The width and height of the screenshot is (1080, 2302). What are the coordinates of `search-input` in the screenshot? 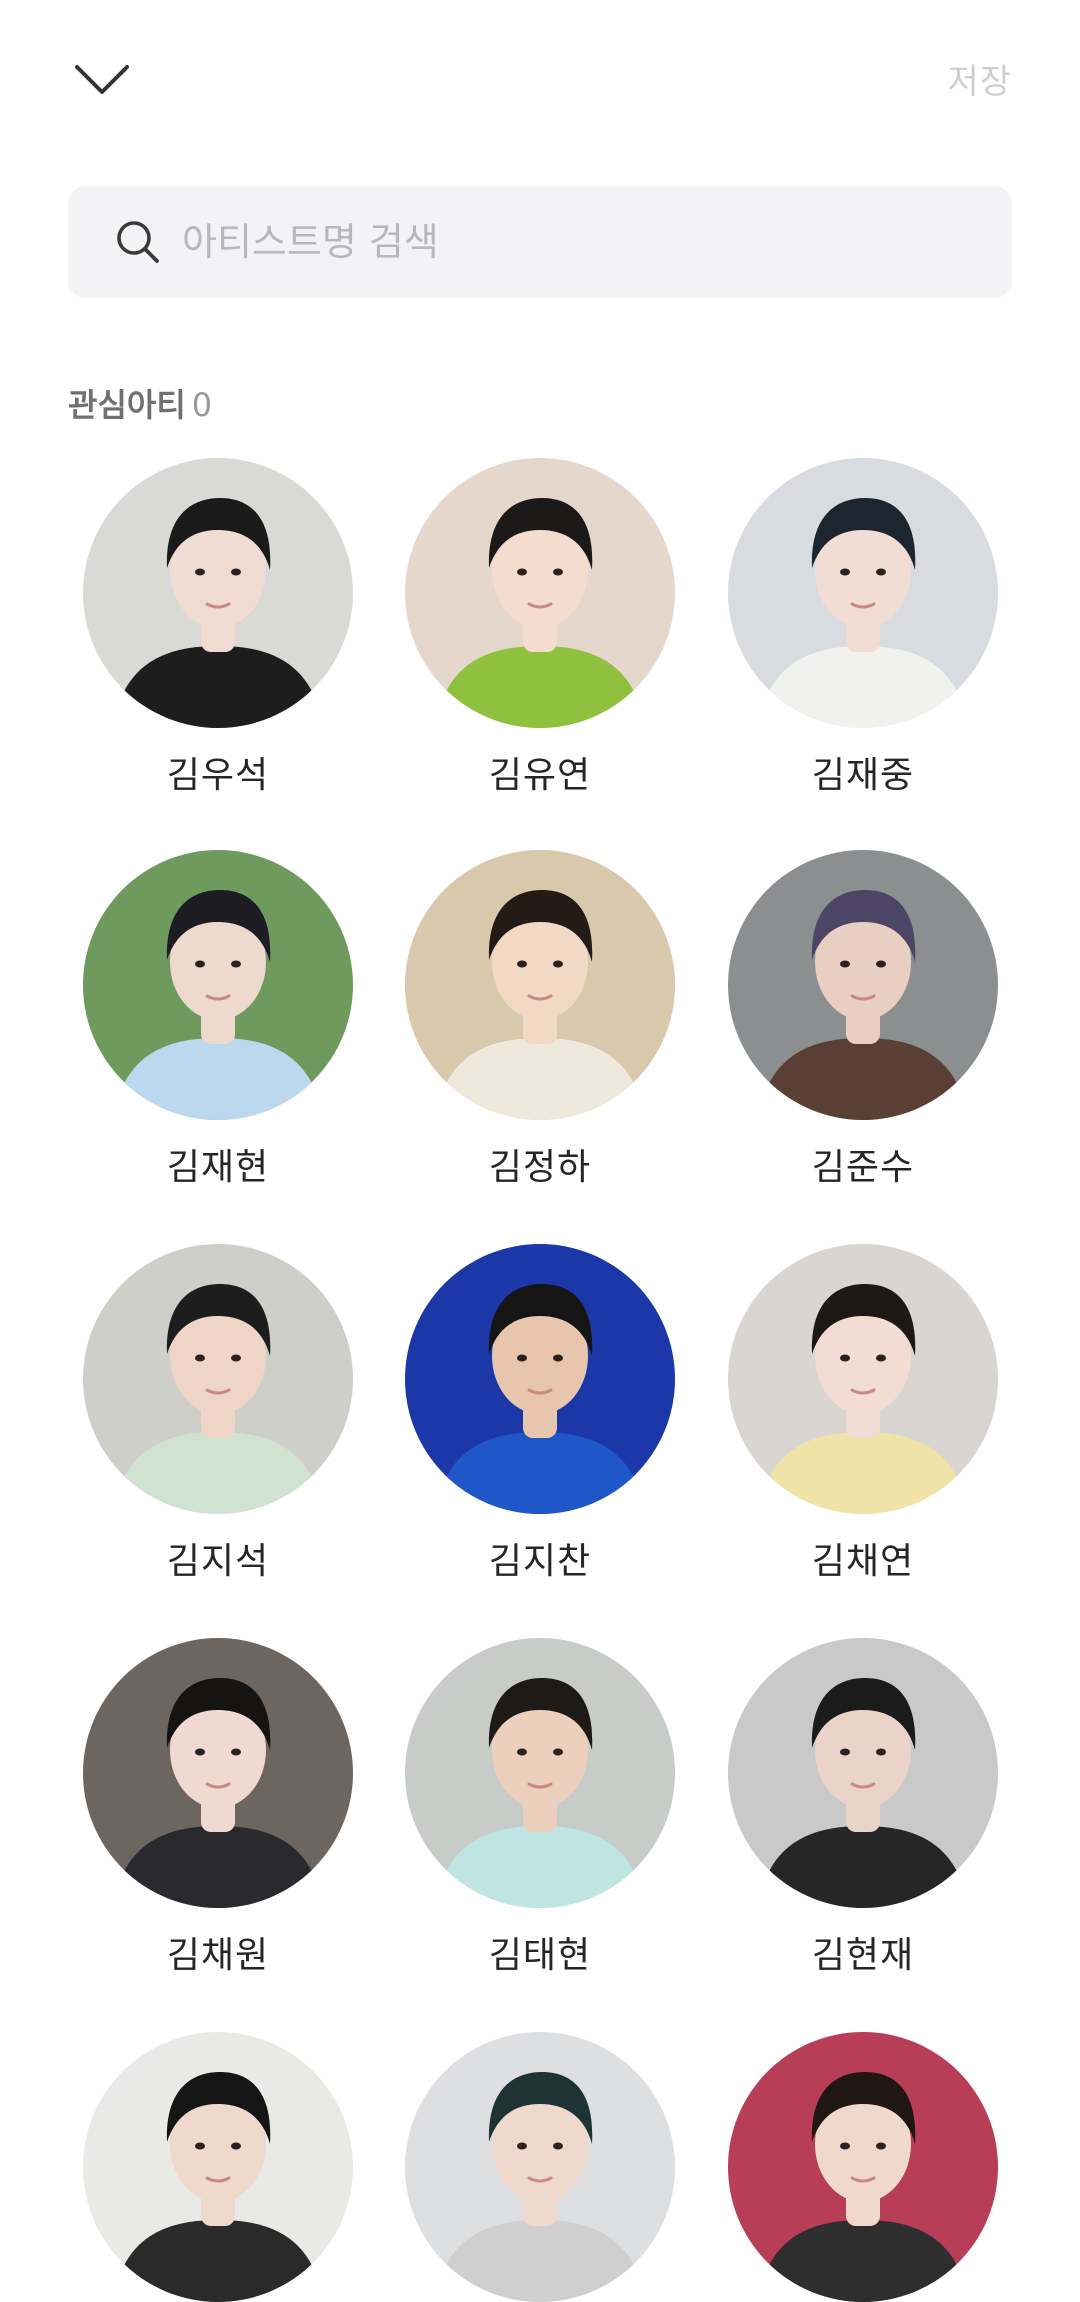 It's located at (562, 242).